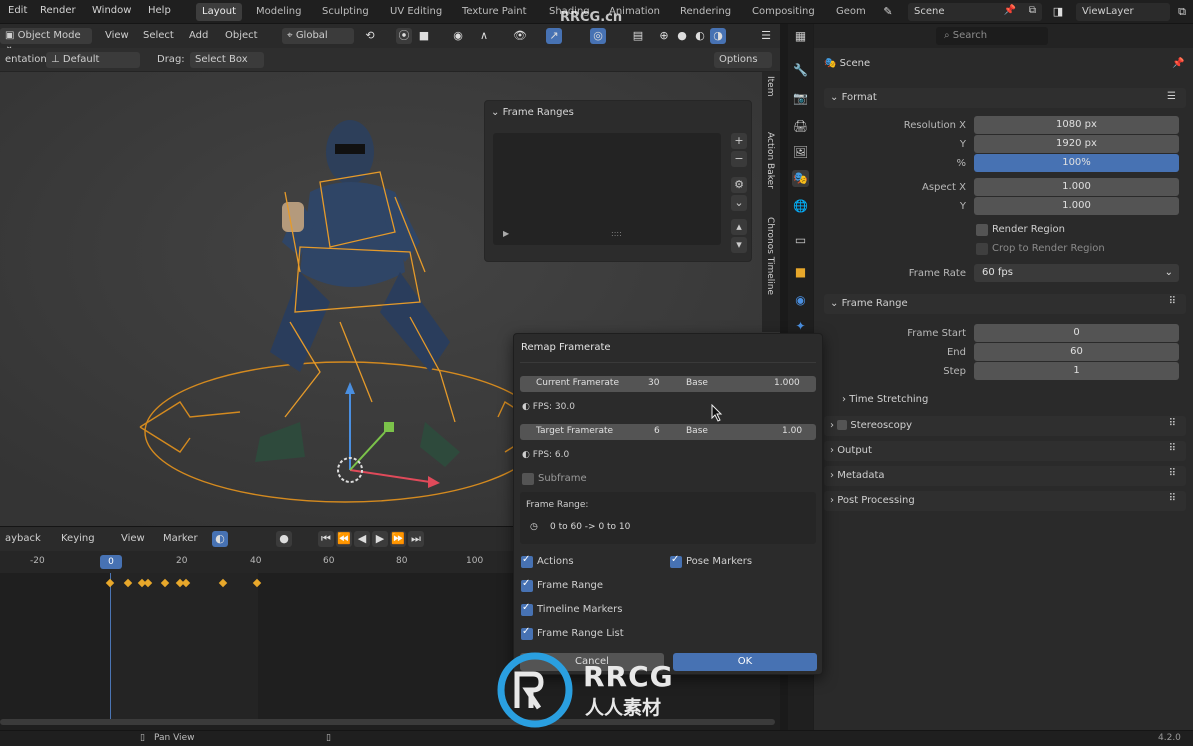 This screenshot has width=1193, height=746. I want to click on timeline-markers-checkbox, so click(527, 609).